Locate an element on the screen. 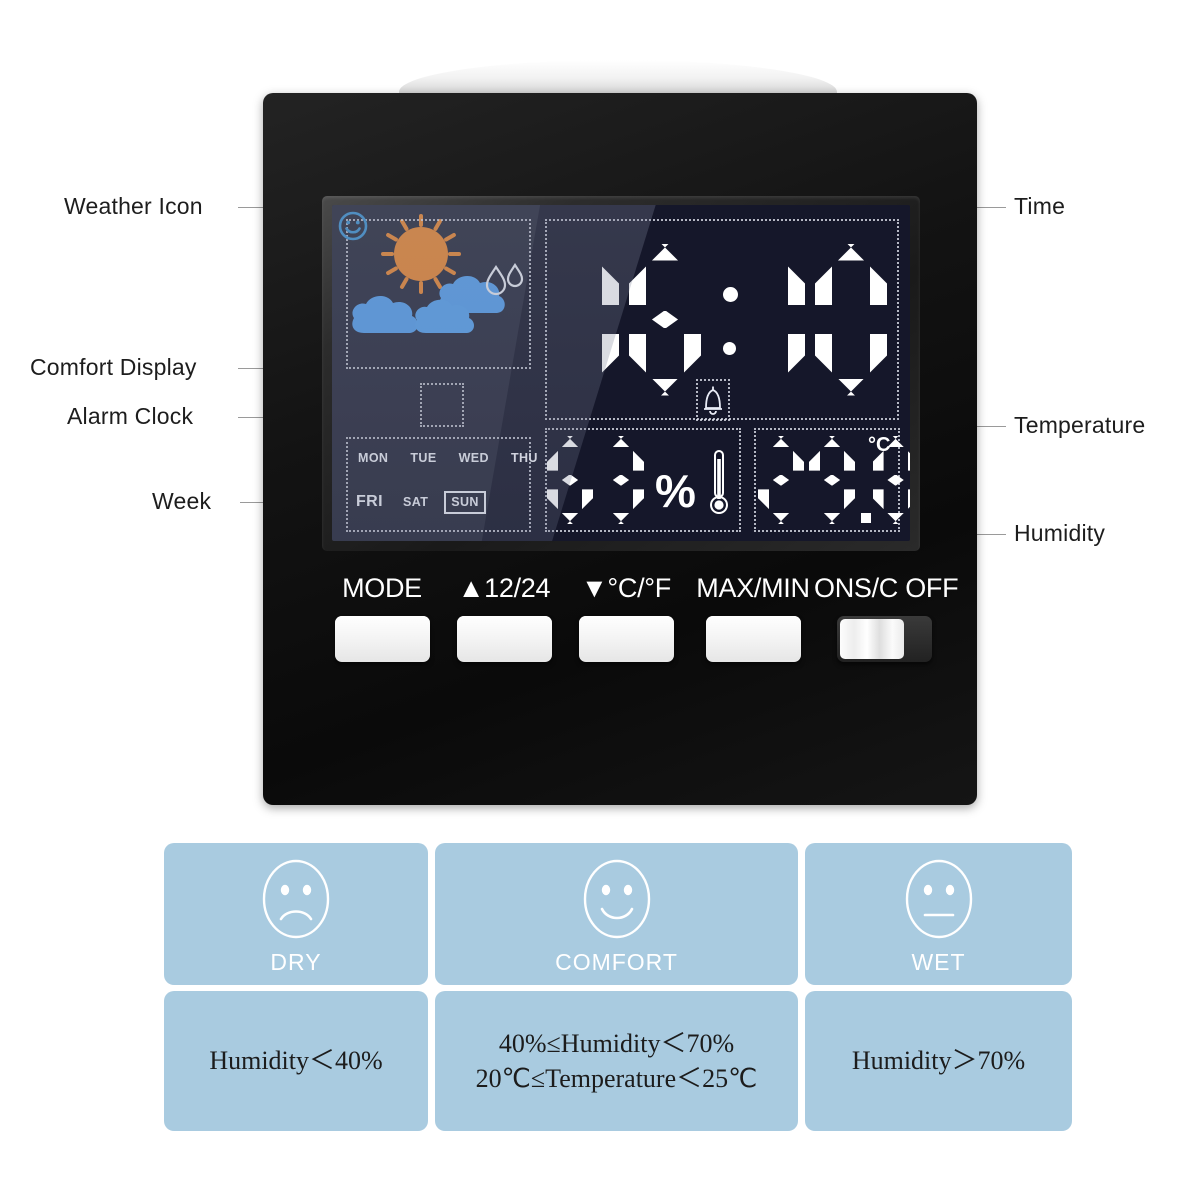  on-off-slider-switch is located at coordinates (884, 639).